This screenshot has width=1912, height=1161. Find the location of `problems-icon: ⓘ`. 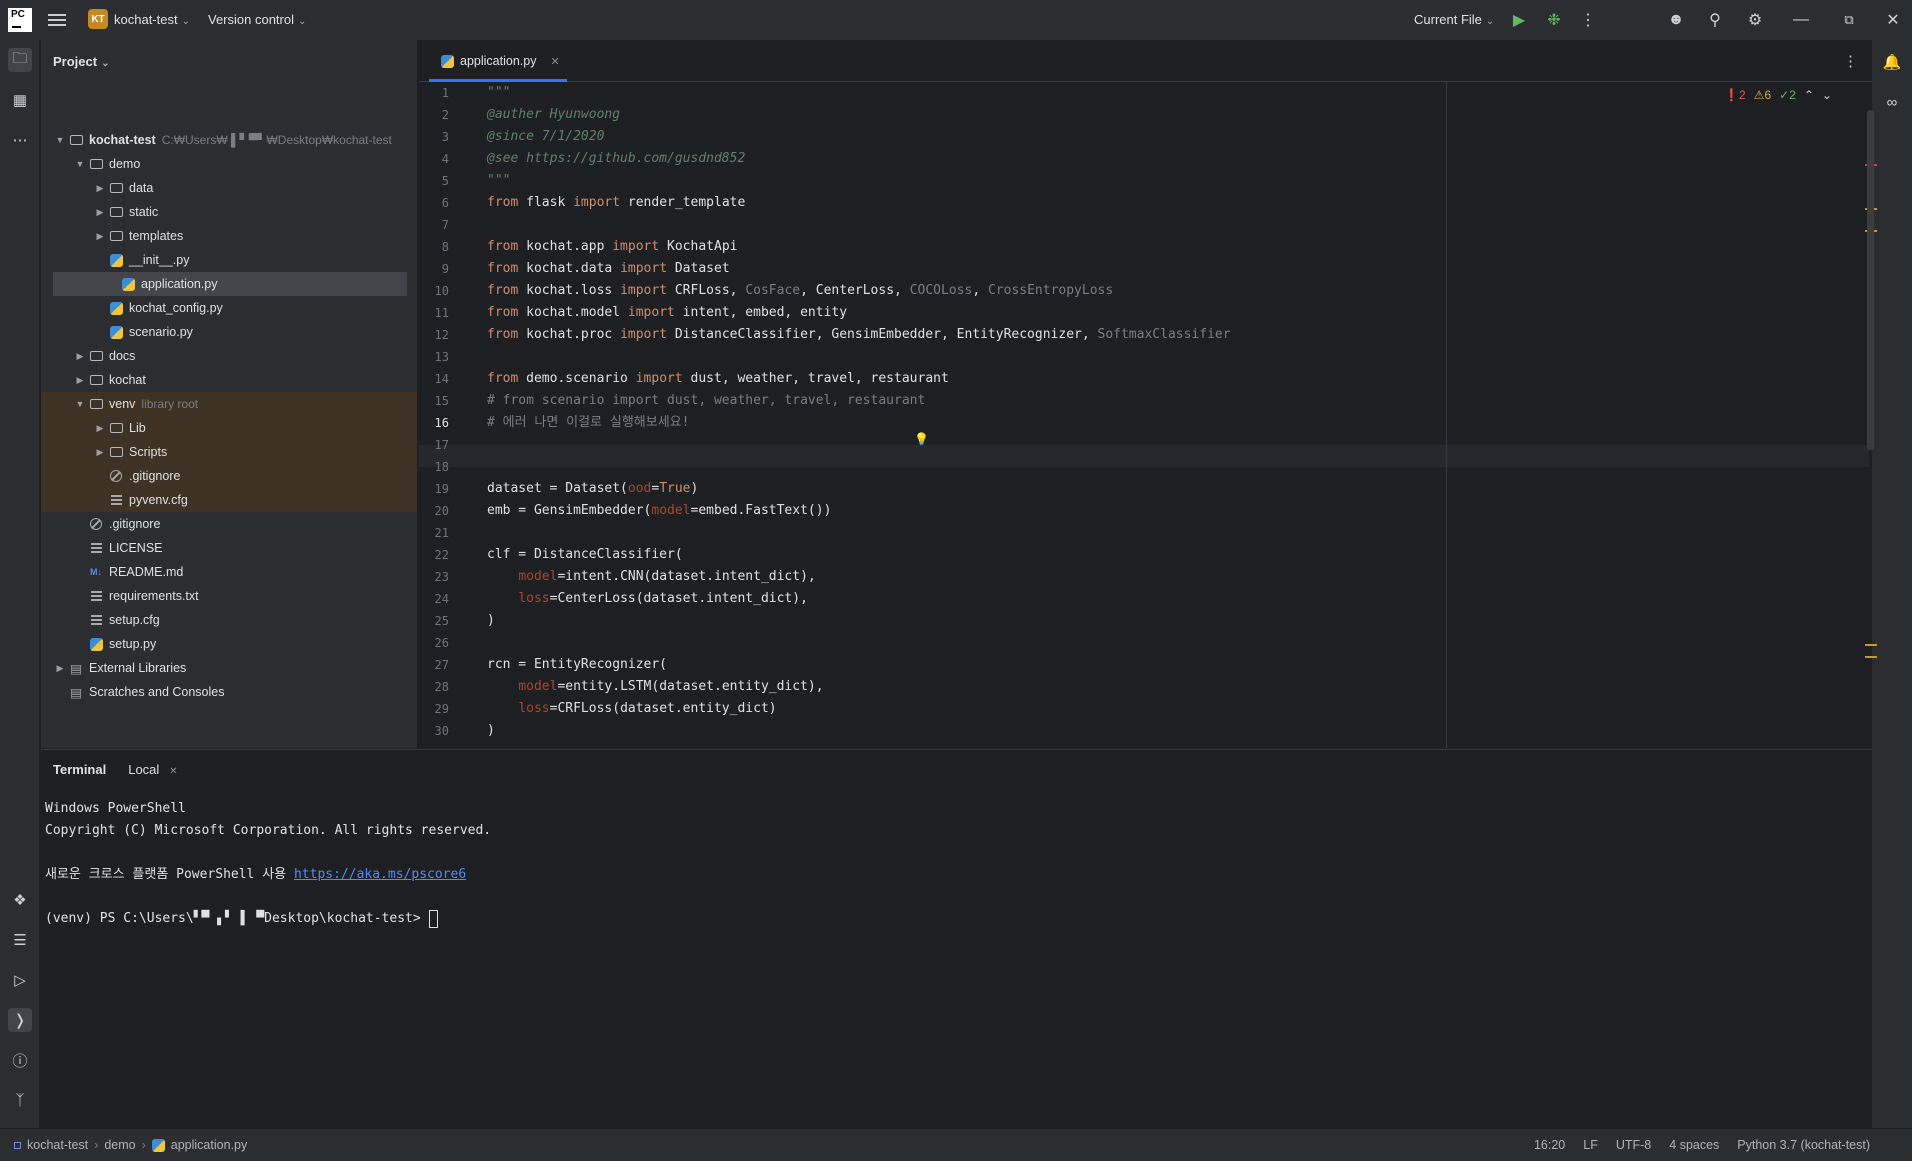

problems-icon: ⓘ is located at coordinates (20, 1060).